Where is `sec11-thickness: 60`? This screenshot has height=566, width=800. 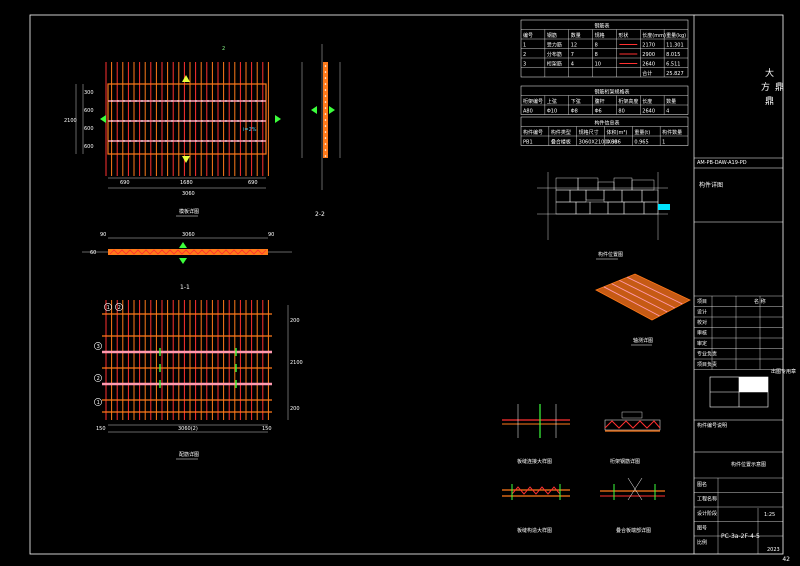 sec11-thickness: 60 is located at coordinates (93, 253).